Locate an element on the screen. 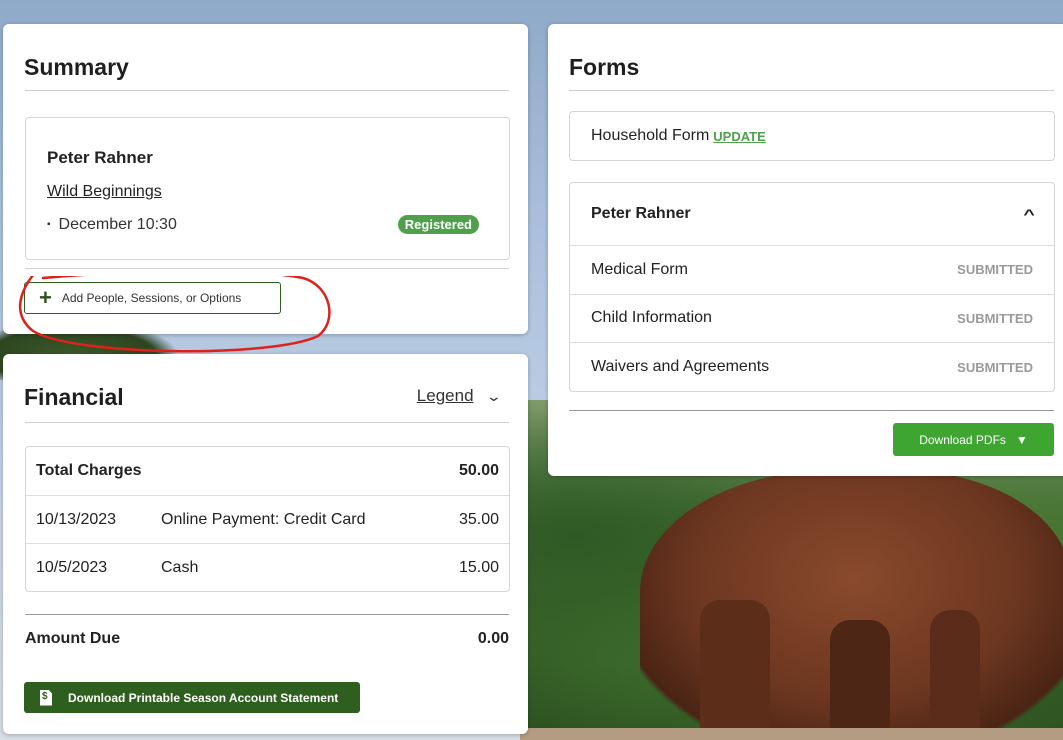  form-row: Child Information SUBMITTED is located at coordinates (812, 319).